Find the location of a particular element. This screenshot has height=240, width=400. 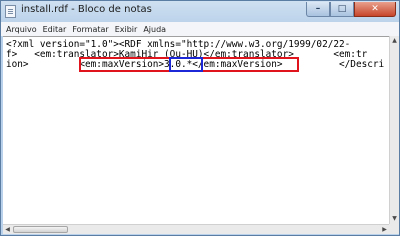

scroll-up-arrow-icon: ▲ is located at coordinates (394, 41).